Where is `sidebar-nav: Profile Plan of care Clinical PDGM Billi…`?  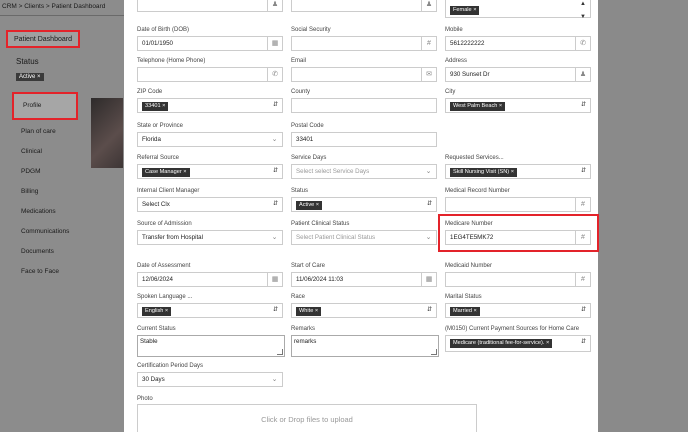
sidebar-nav: Profile Plan of care Clinical PDGM Billi… is located at coordinates (50, 187).